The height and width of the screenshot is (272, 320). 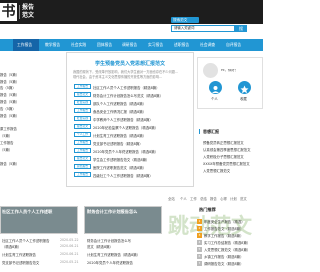 I want to click on article-link: 部队个人工作述职报告（精选8篇）, so click(x=119, y=103).